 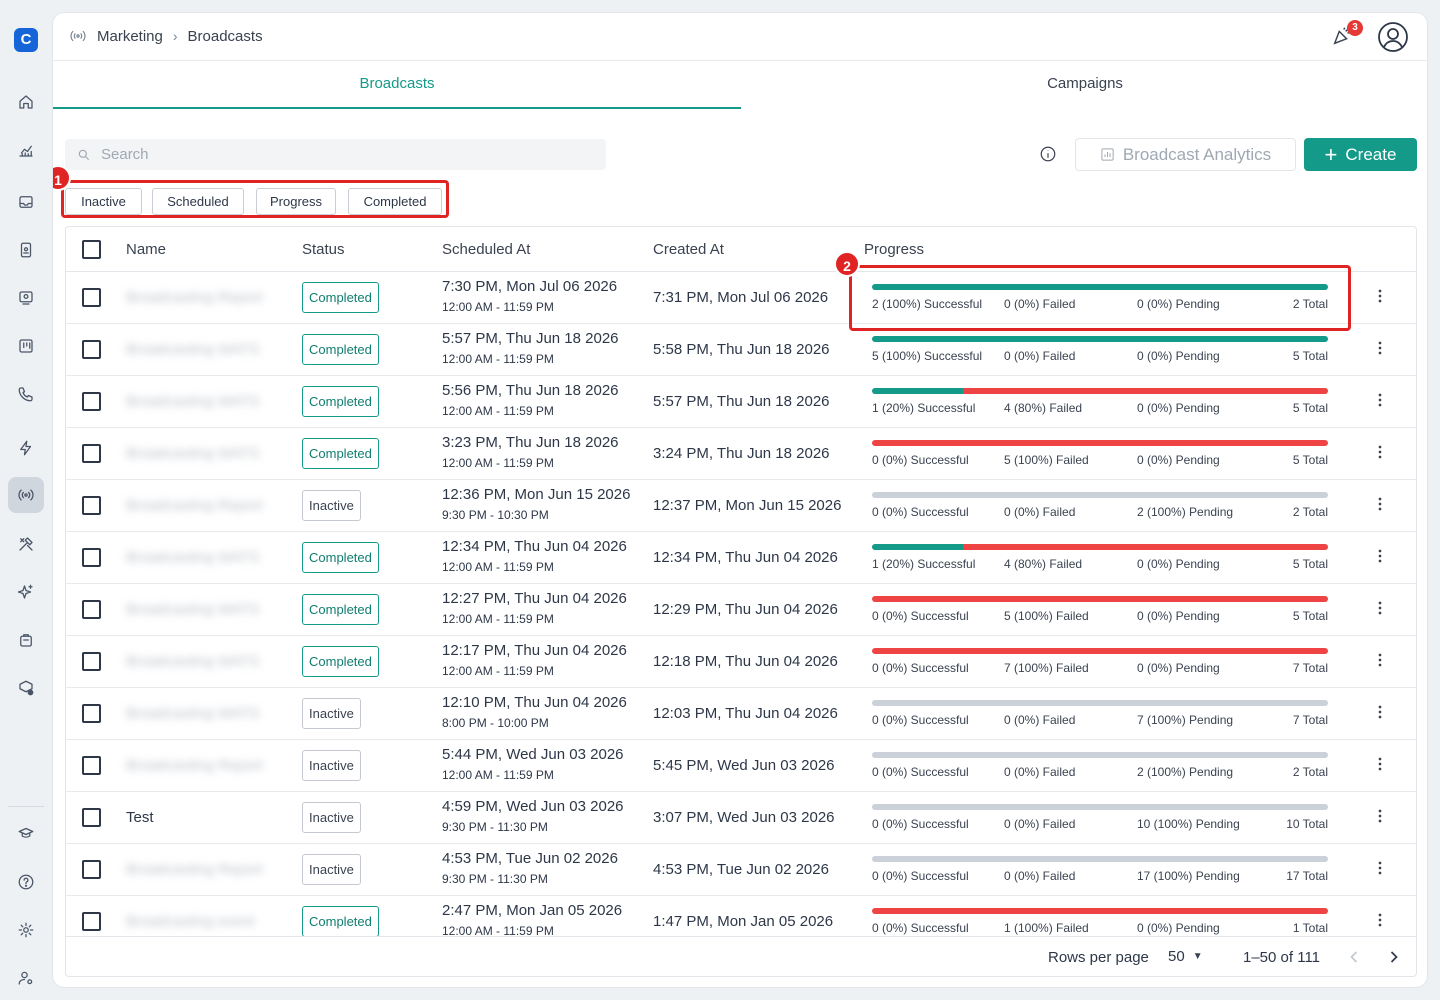 I want to click on notifications-button: 3, so click(x=1347, y=35).